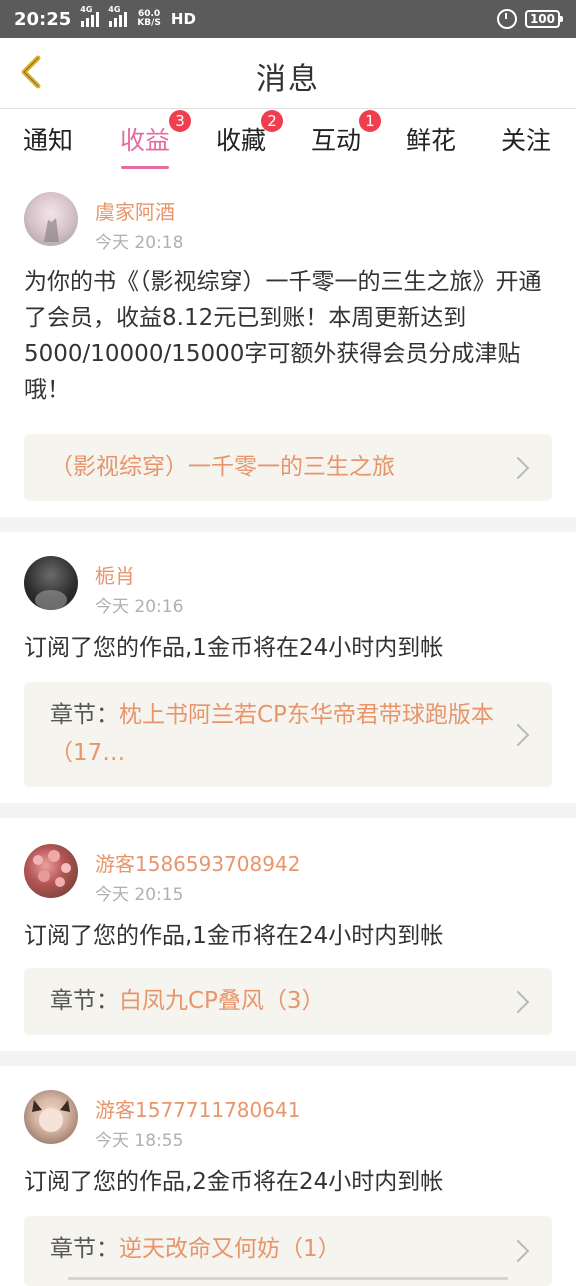 Image resolution: width=576 pixels, height=1286 pixels. What do you see at coordinates (506, 19) in the screenshot?
I see `alarm-icon` at bounding box center [506, 19].